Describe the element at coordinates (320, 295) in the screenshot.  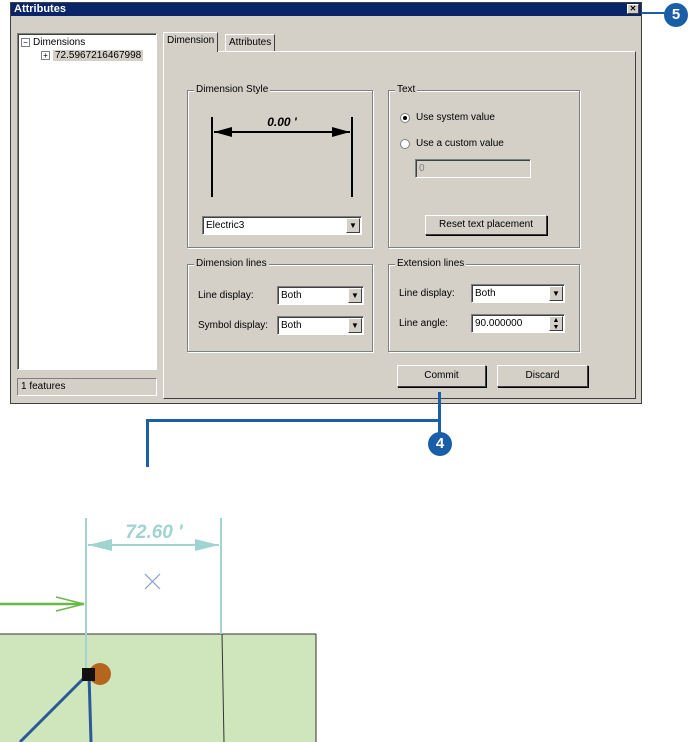
I see `dimension-line-display-select: Both ▼` at that location.